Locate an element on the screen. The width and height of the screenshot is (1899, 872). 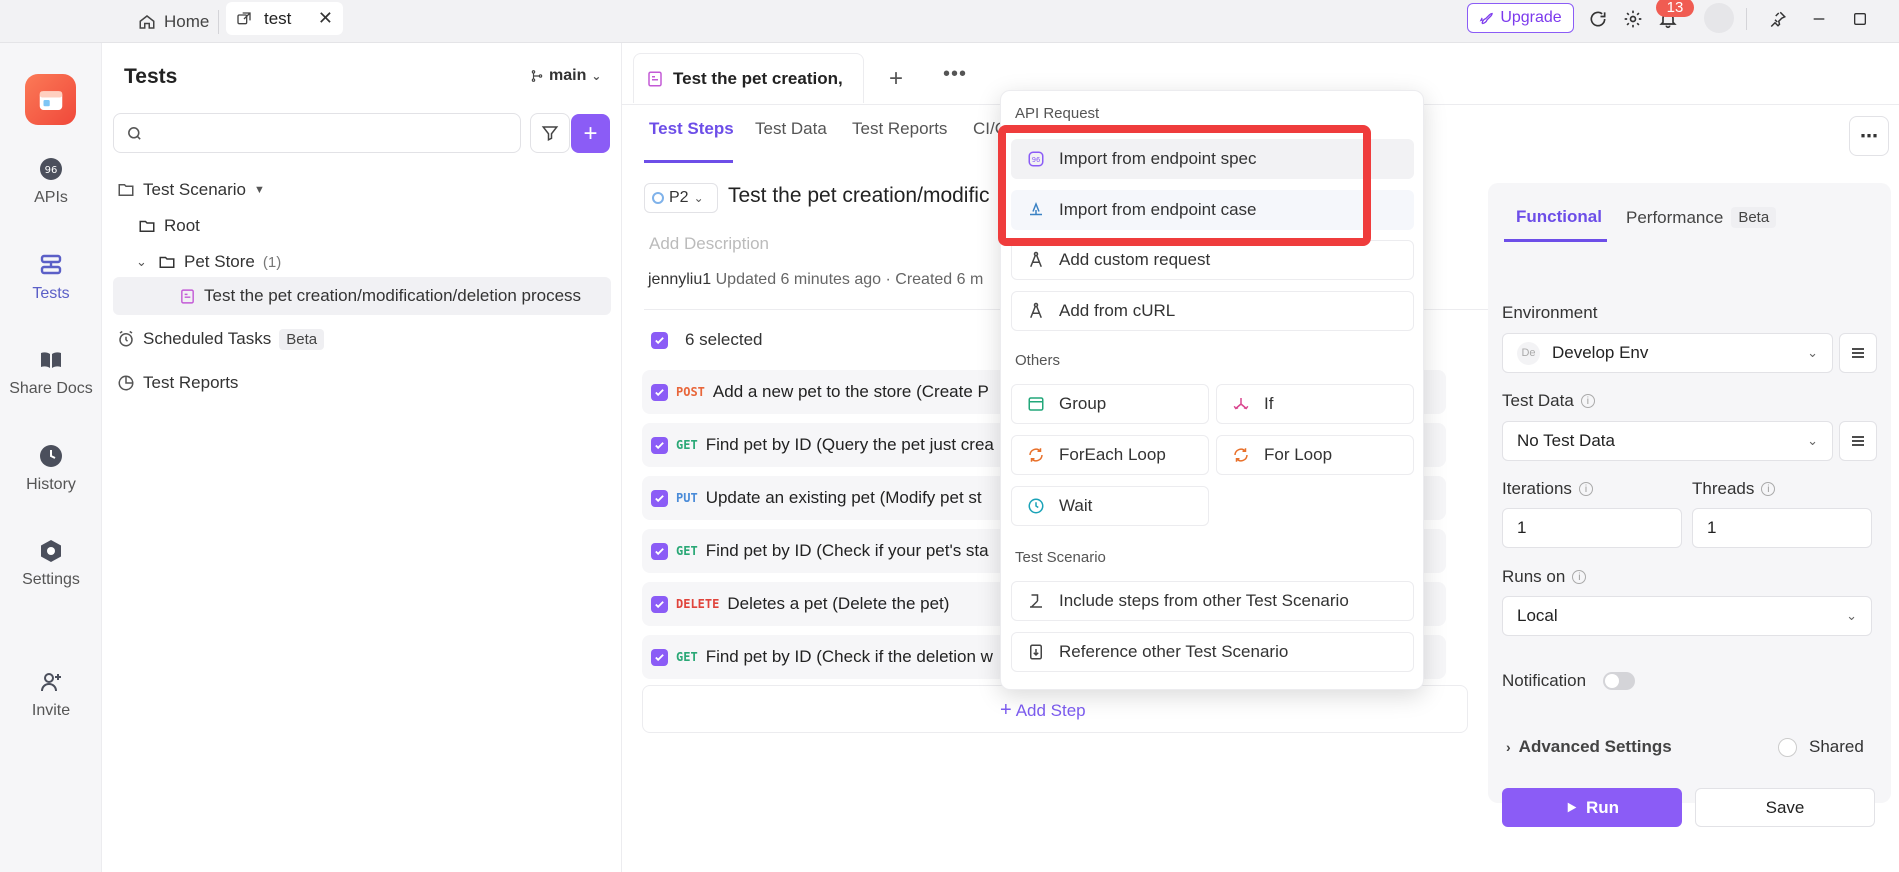
menu-item-label: If is located at coordinates (1269, 403).